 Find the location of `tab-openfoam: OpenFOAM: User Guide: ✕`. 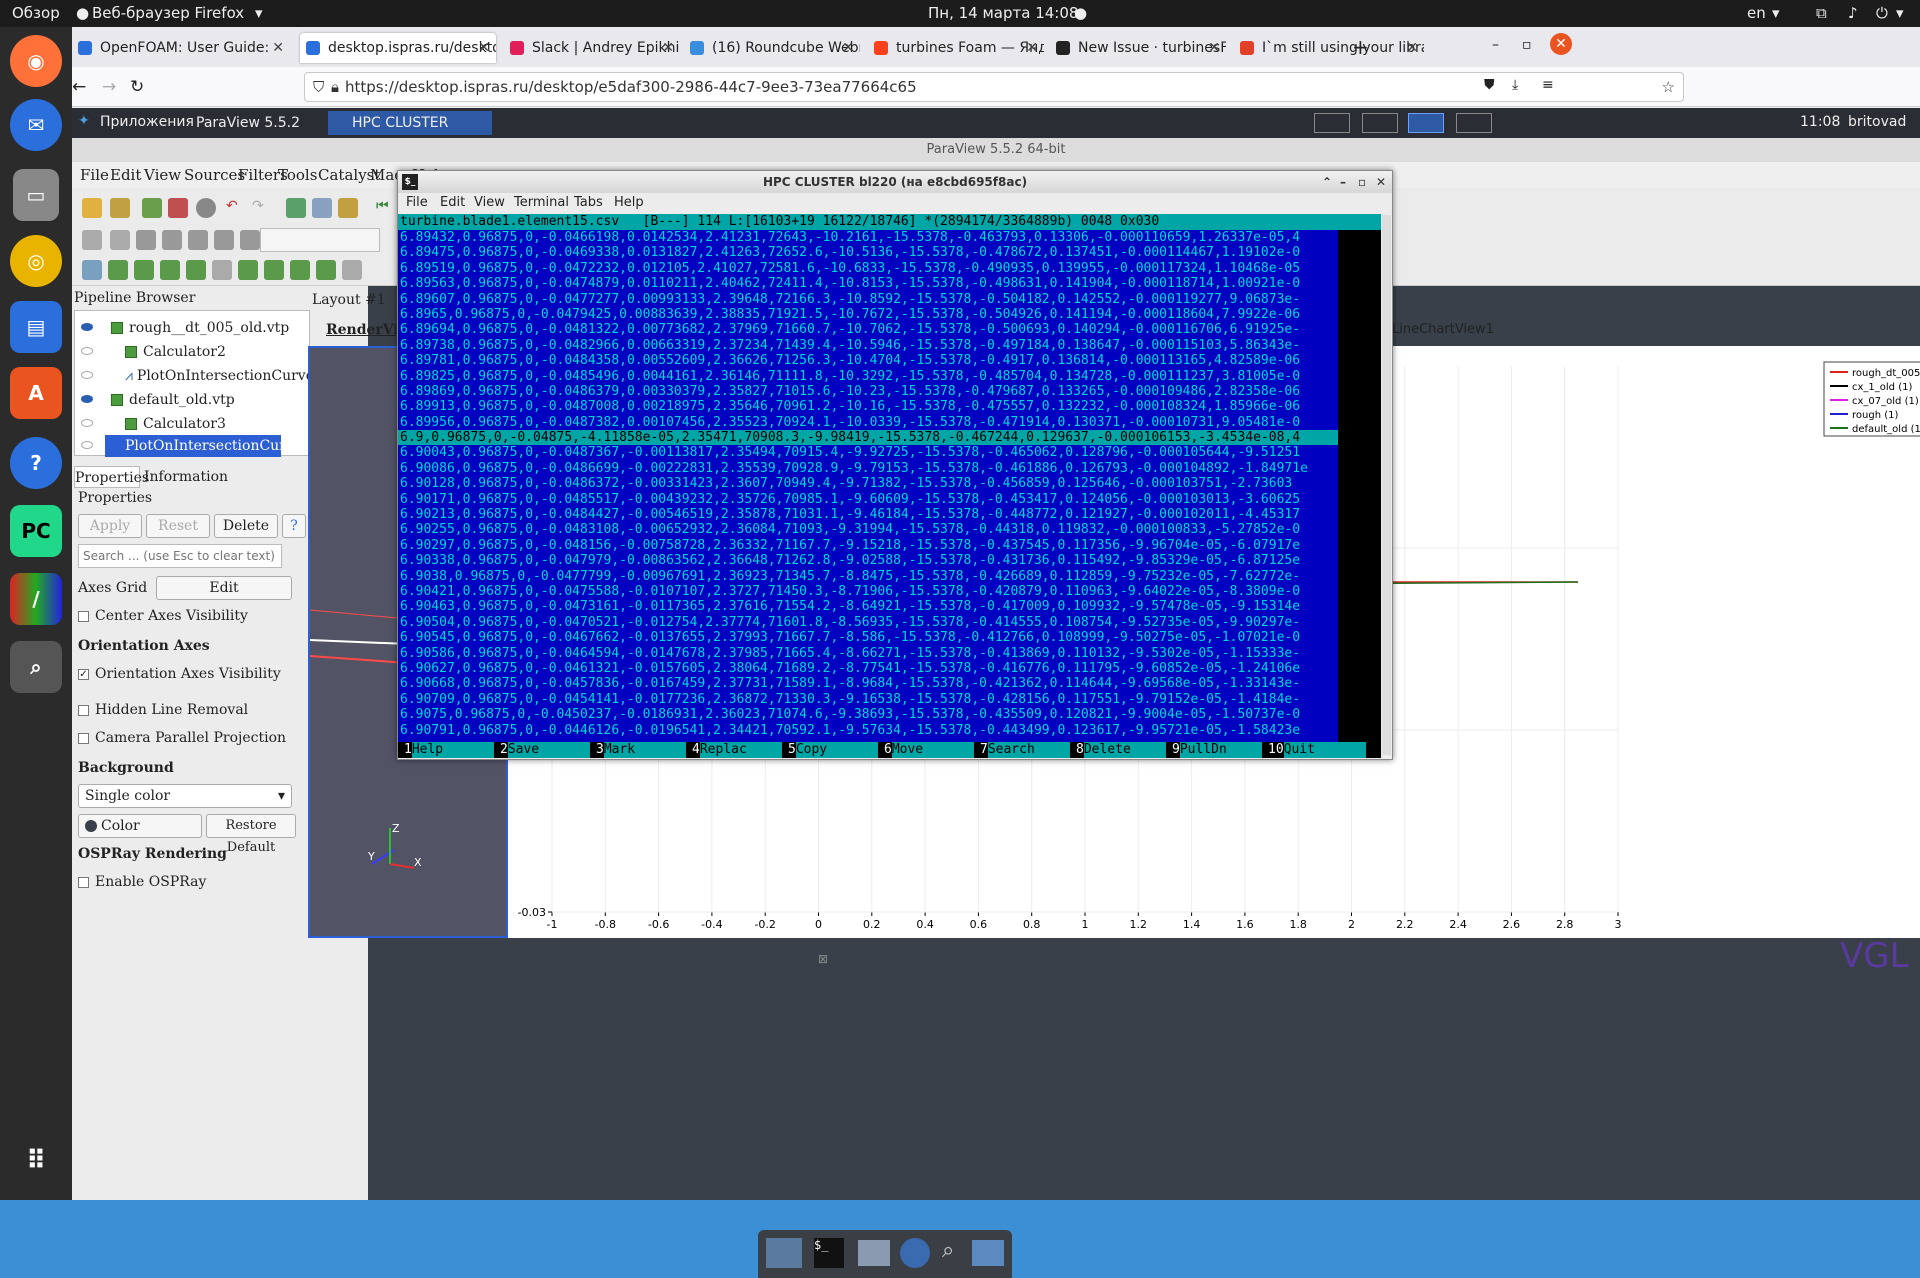

tab-openfoam: OpenFOAM: User Guide: ✕ is located at coordinates (181, 48).